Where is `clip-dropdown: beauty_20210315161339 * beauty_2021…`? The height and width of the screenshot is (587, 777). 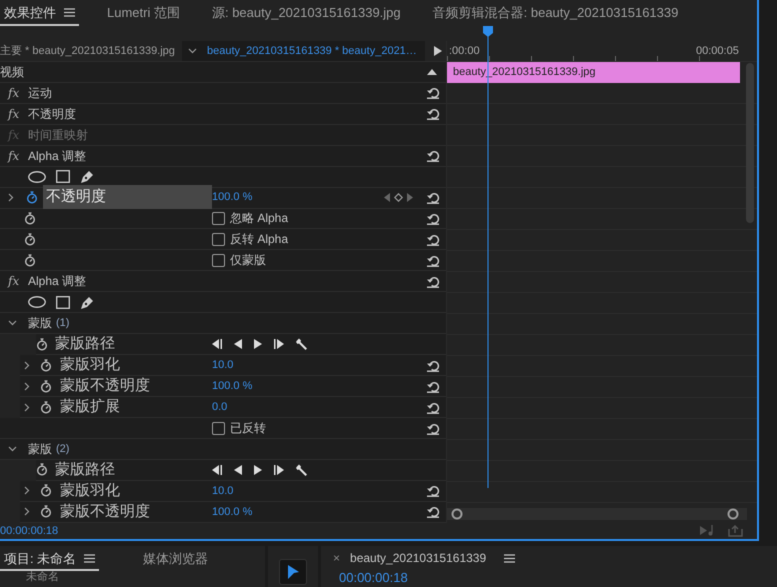
clip-dropdown: beauty_20210315161339 * beauty_2021… is located at coordinates (303, 51).